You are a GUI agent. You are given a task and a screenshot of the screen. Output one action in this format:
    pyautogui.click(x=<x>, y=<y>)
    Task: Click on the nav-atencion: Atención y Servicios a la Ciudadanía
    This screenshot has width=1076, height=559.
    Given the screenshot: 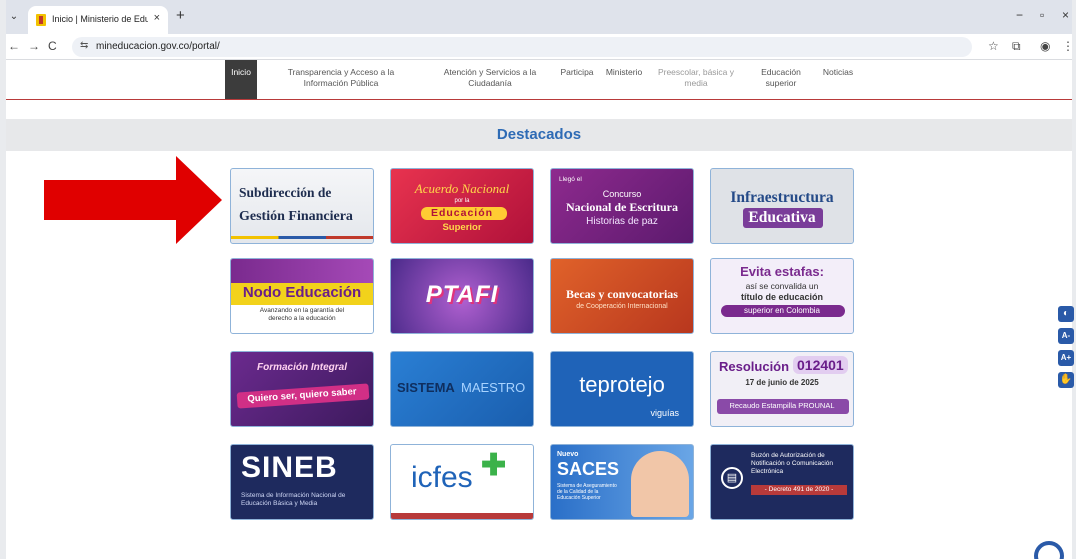 What is the action you would take?
    pyautogui.click(x=490, y=78)
    